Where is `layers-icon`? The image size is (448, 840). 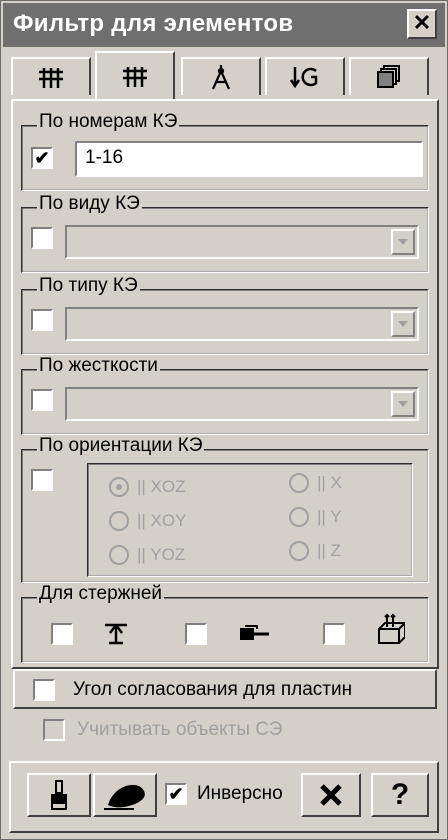 layers-icon is located at coordinates (388, 76).